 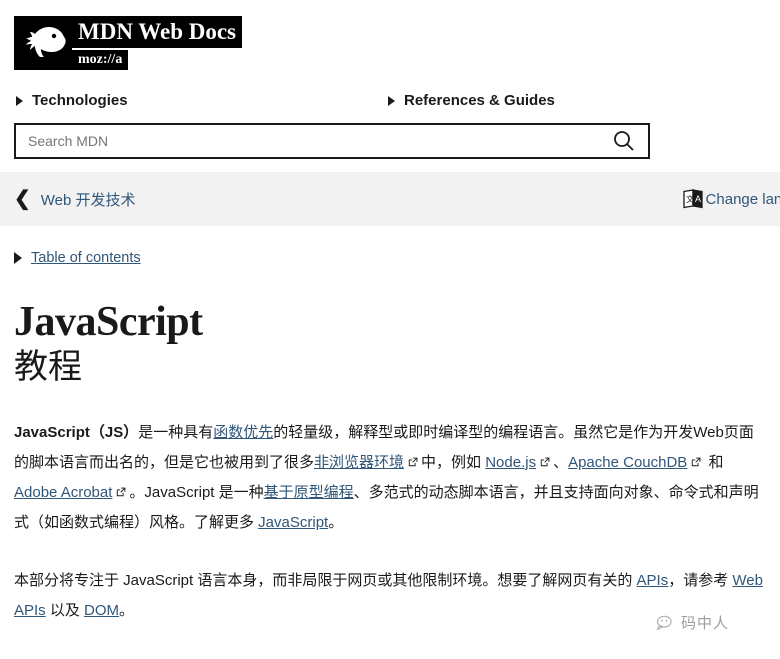 What do you see at coordinates (743, 199) in the screenshot?
I see `change-language-label: Change language` at bounding box center [743, 199].